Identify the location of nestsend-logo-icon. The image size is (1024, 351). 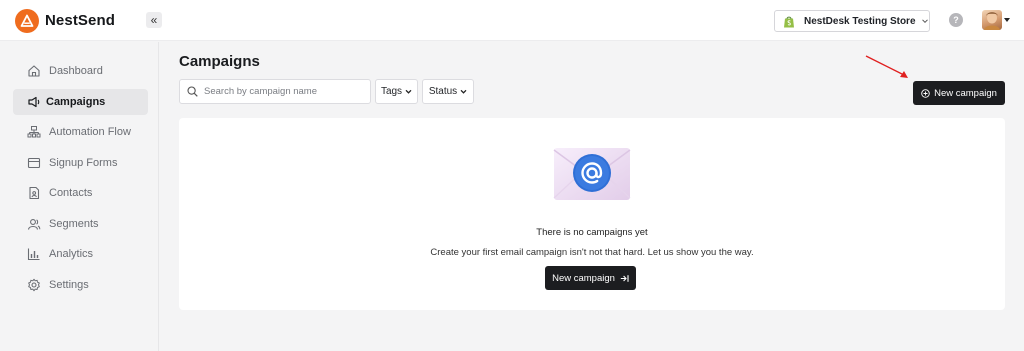
(27, 21).